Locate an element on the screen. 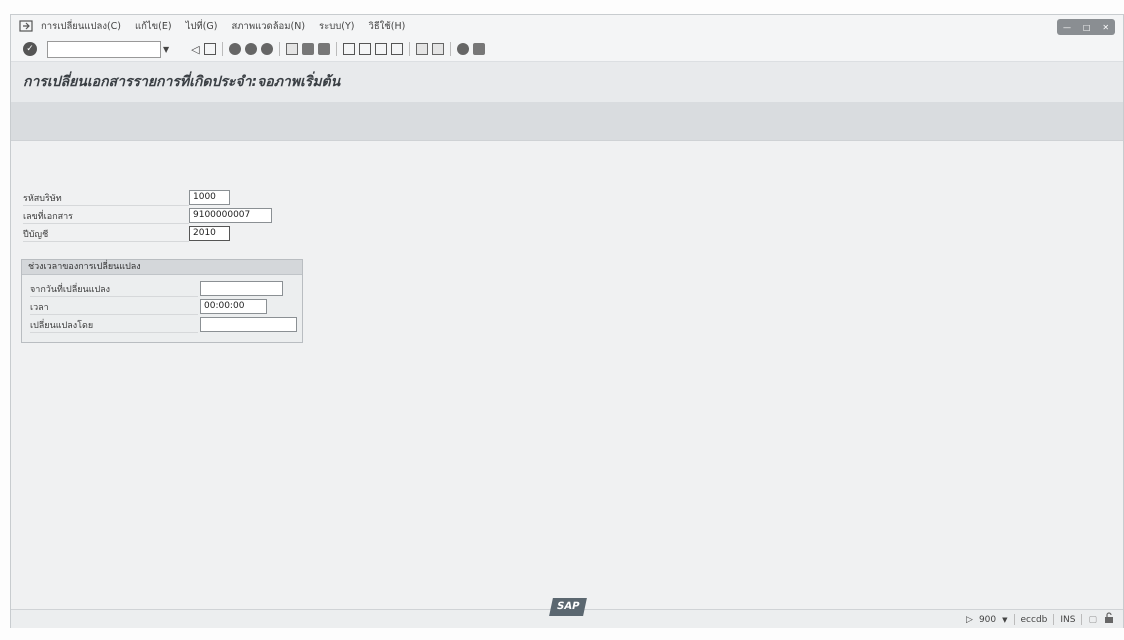 The image size is (1124, 640). insert-mode: INS is located at coordinates (1068, 619).